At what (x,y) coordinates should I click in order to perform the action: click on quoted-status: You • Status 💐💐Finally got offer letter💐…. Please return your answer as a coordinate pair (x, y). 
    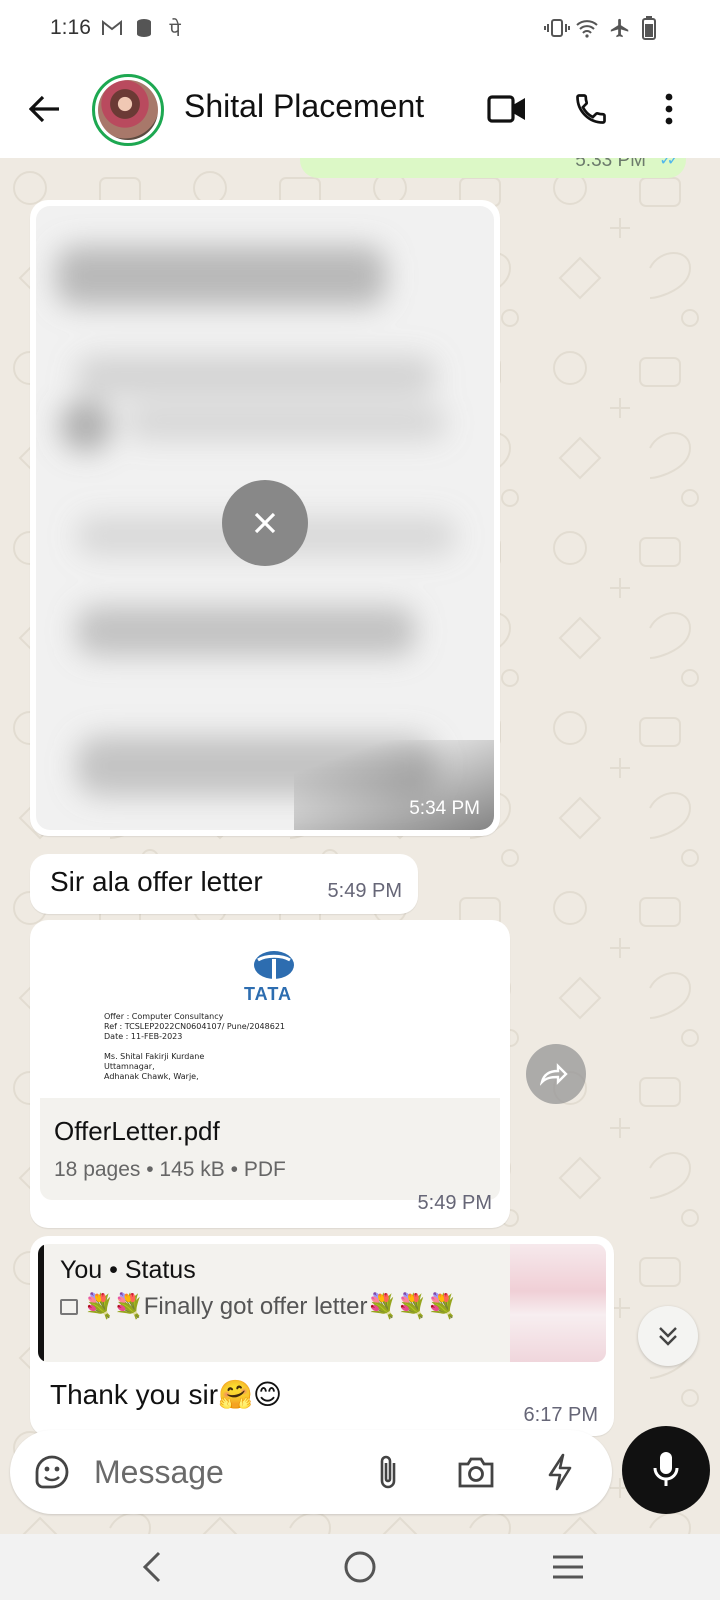
    Looking at the image, I should click on (322, 1303).